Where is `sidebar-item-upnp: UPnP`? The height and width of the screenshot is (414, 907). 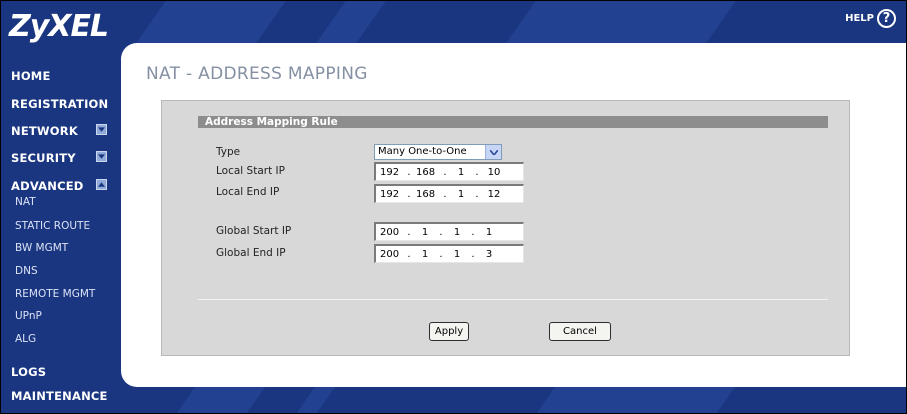
sidebar-item-upnp: UPnP is located at coordinates (28, 316).